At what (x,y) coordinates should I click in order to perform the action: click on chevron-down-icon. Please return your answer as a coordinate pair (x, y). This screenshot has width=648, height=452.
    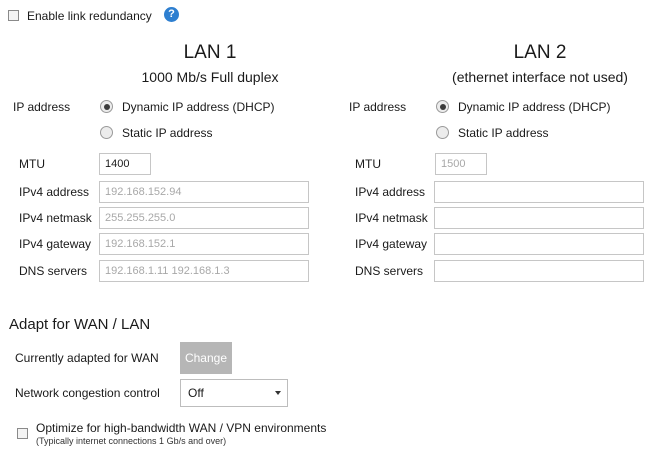
    Looking at the image, I should click on (278, 393).